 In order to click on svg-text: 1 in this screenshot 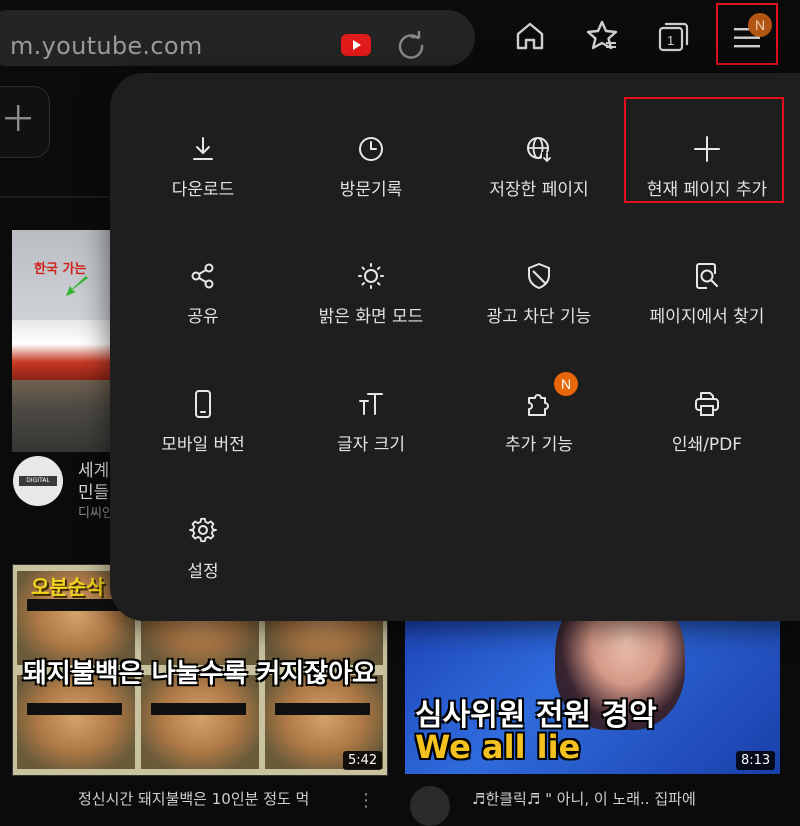, I will do `click(670, 40)`.